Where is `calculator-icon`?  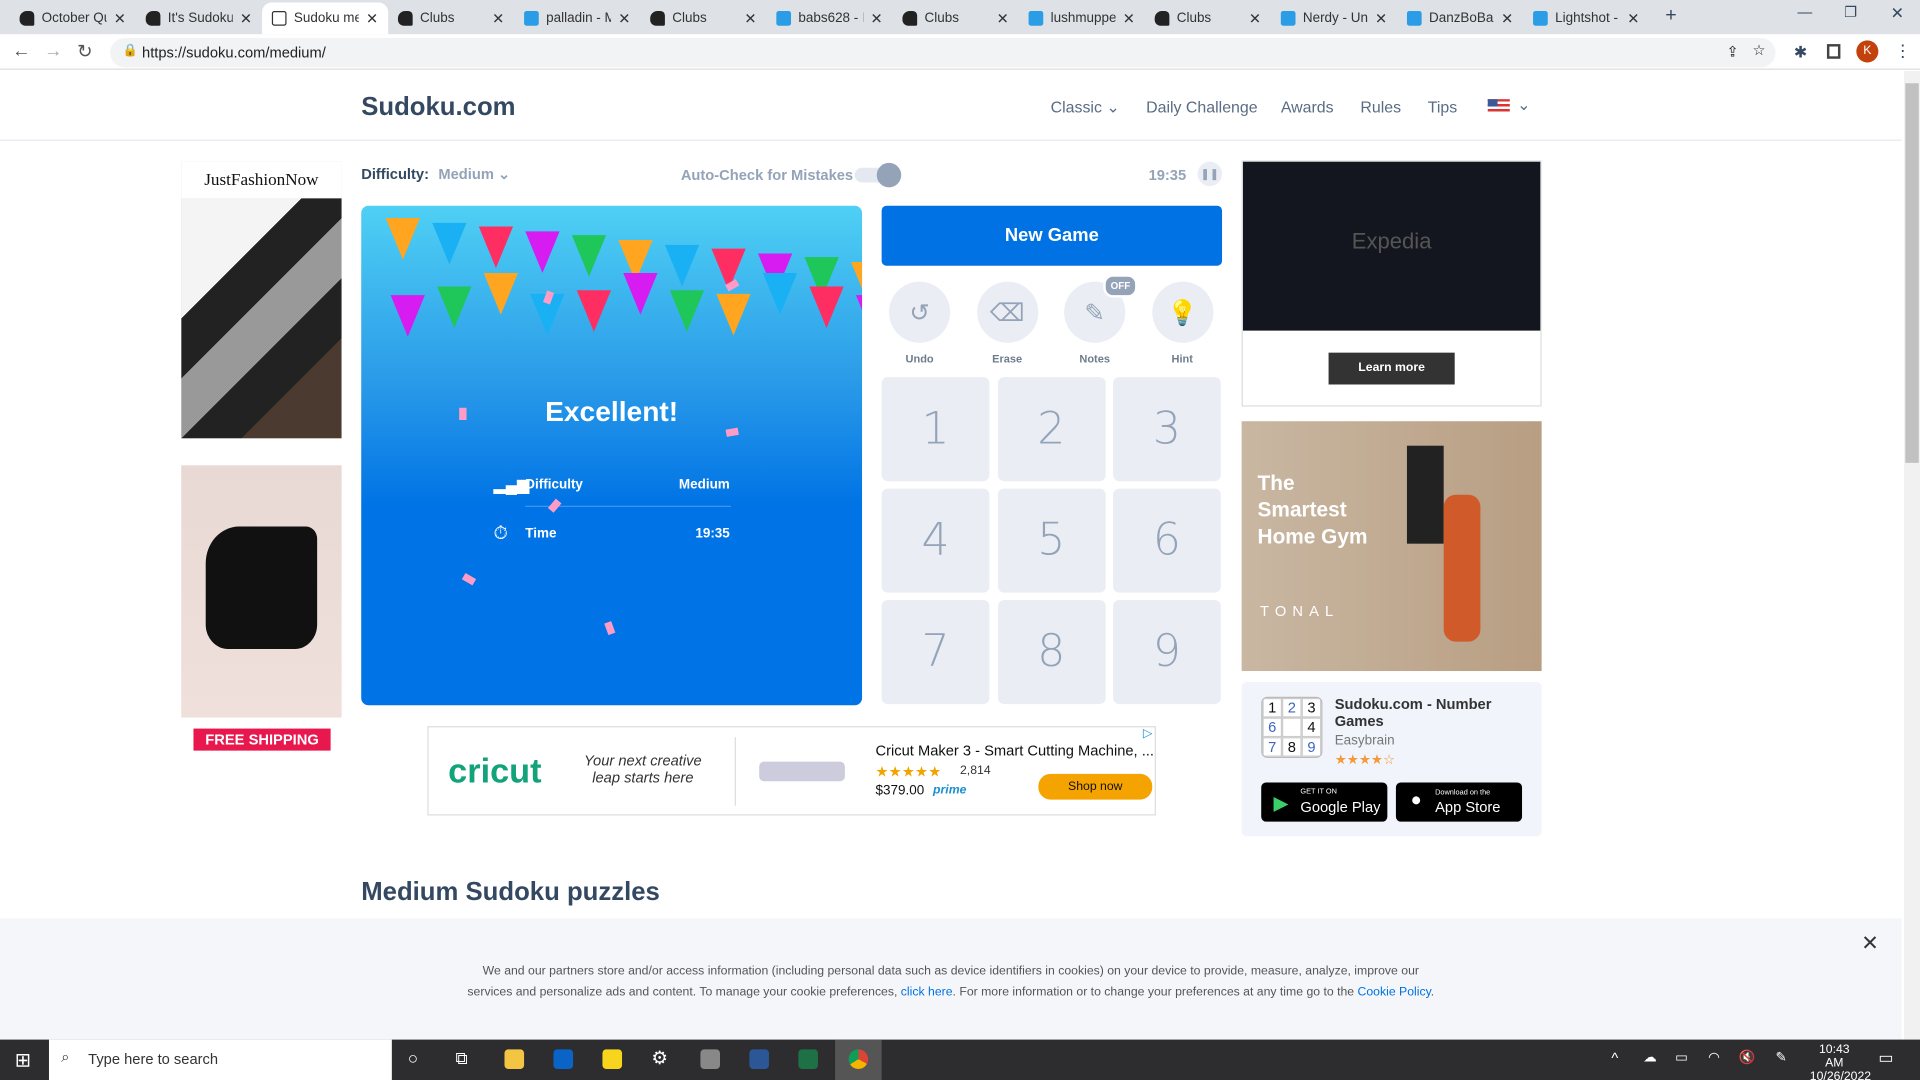 calculator-icon is located at coordinates (710, 1059).